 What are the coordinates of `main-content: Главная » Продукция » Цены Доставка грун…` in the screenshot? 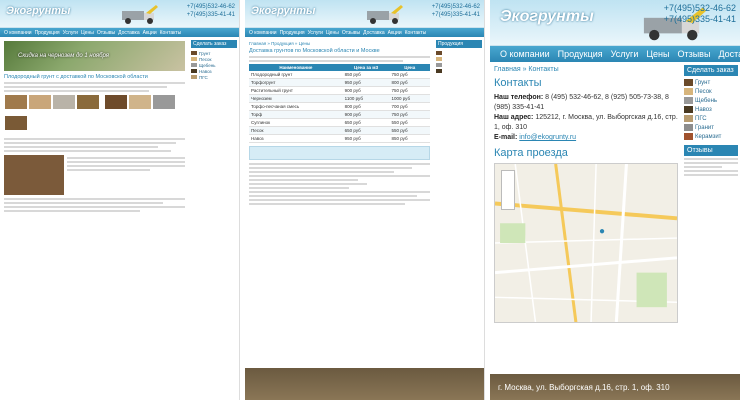 It's located at (339, 124).